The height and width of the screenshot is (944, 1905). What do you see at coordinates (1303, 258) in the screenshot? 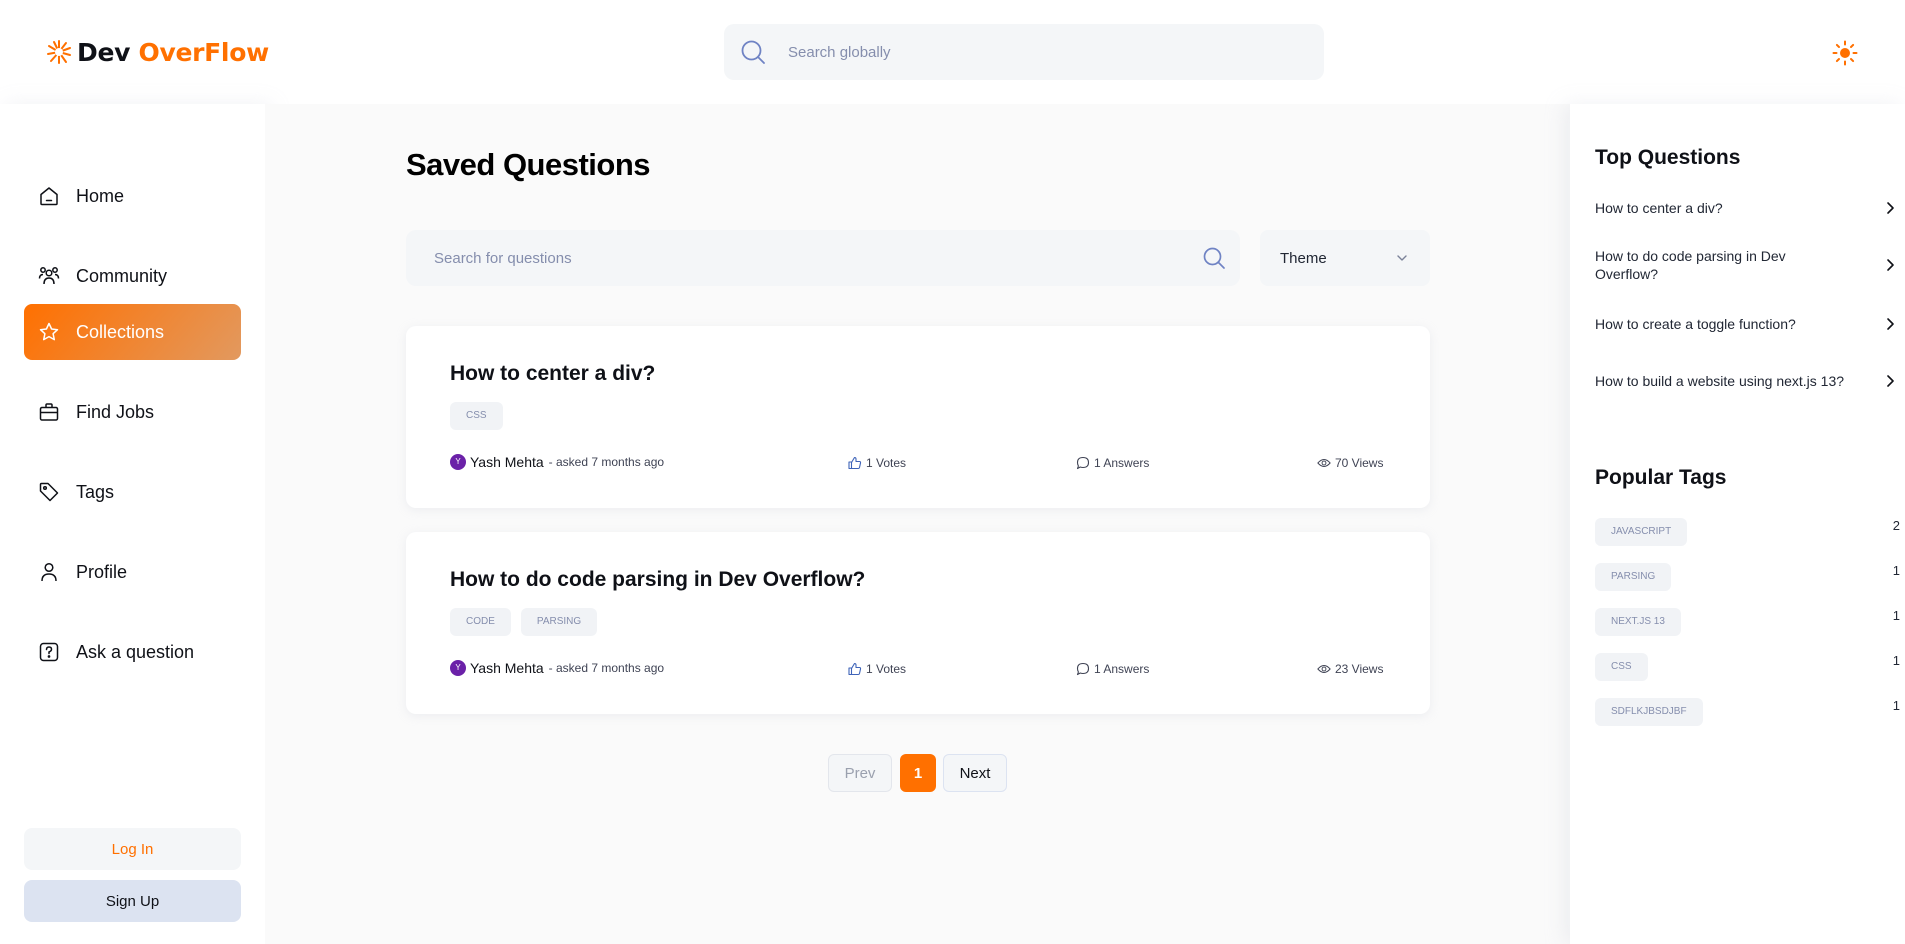
I see `filter-select-value: Theme` at bounding box center [1303, 258].